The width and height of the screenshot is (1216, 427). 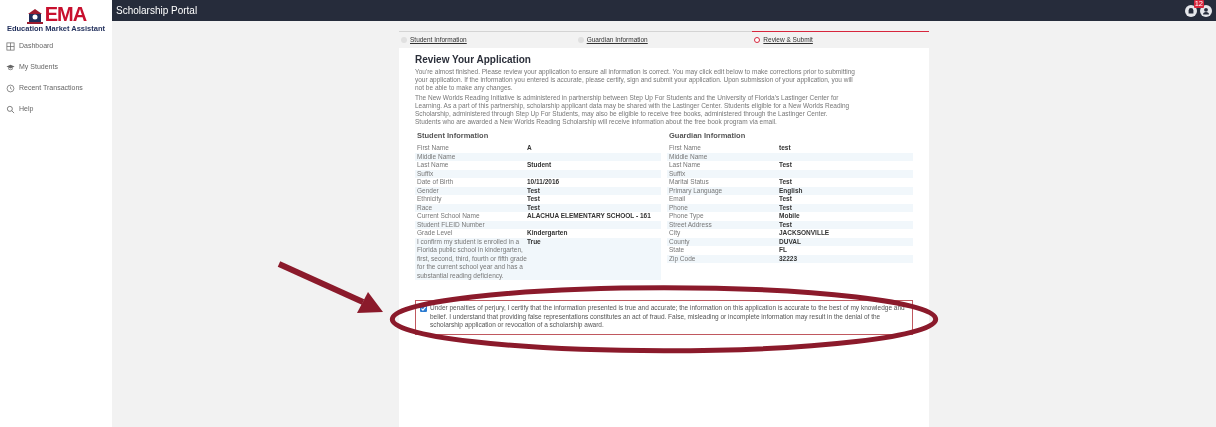 I want to click on logo-icon, so click(x=34, y=15).